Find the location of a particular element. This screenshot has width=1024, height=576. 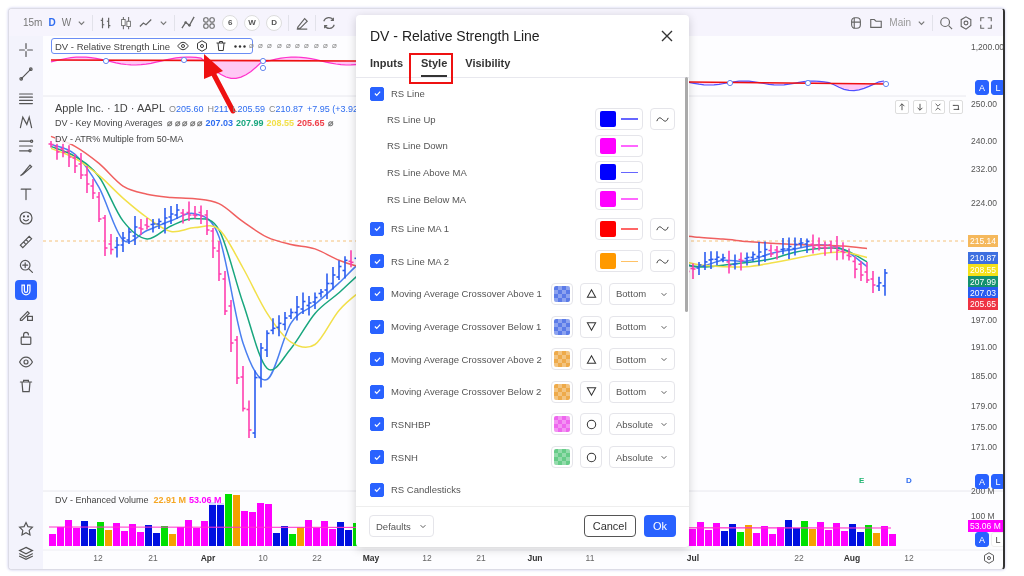

ok-button: Ok is located at coordinates (659, 526).